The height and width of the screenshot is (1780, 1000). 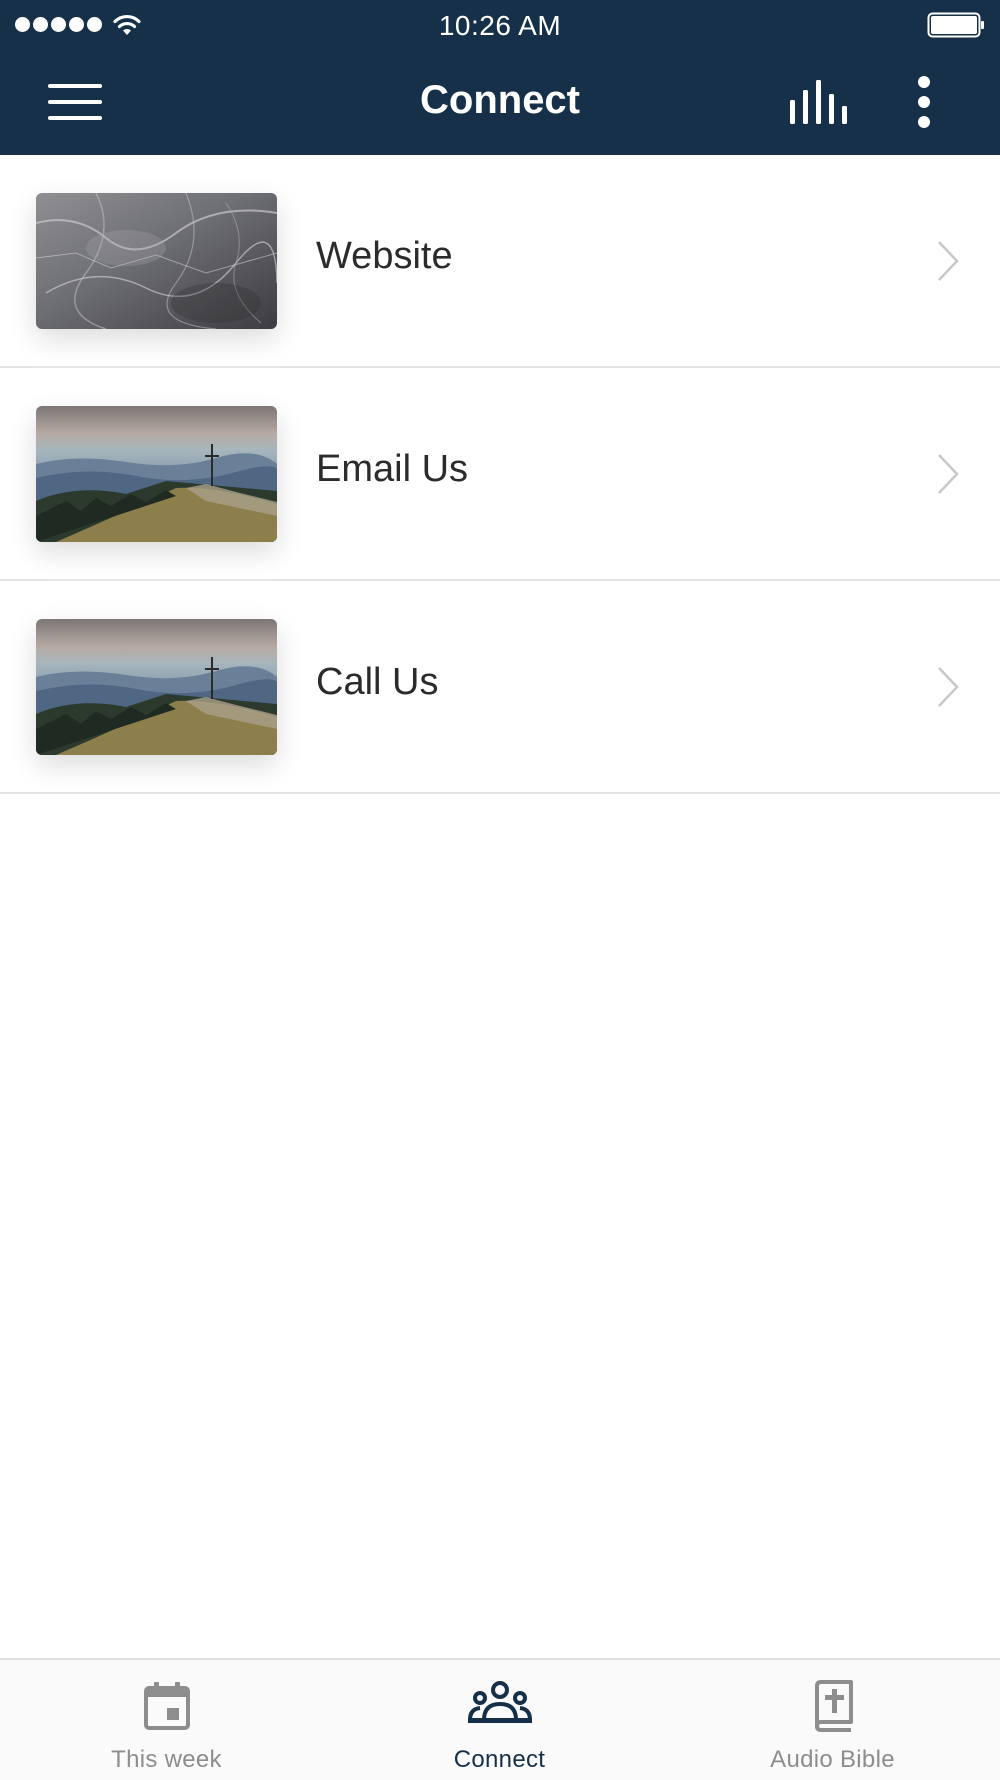 I want to click on list-item-email-us: Email Us, so click(x=500, y=474).